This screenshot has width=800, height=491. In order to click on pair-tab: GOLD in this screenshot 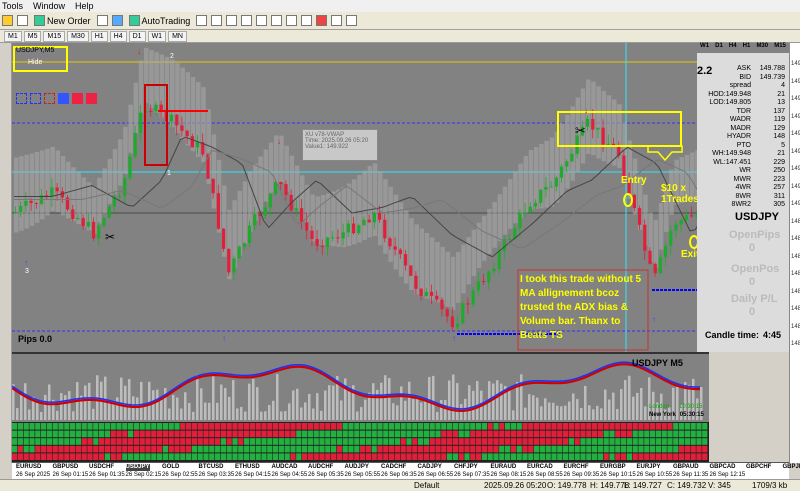, I will do `click(170, 467)`.